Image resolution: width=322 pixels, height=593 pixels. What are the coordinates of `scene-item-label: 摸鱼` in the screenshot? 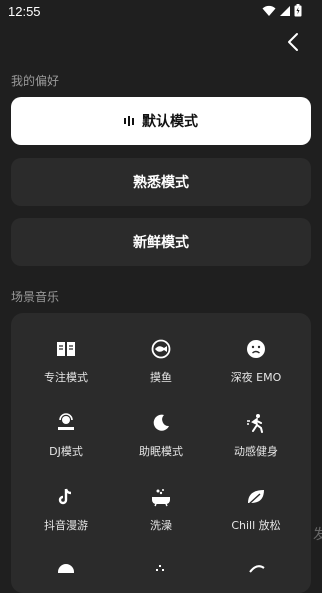 It's located at (161, 377).